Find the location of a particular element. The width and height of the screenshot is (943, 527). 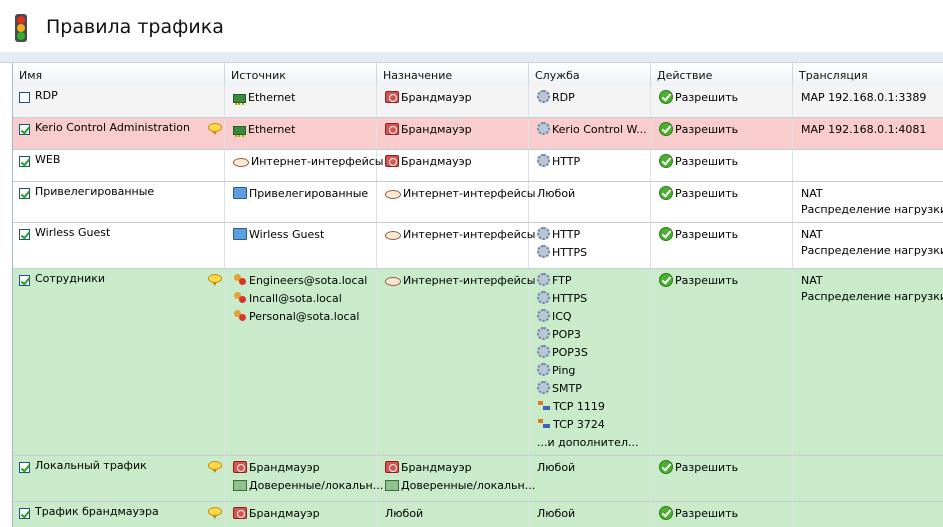

rule-service-cell: RDP is located at coordinates (590, 101).